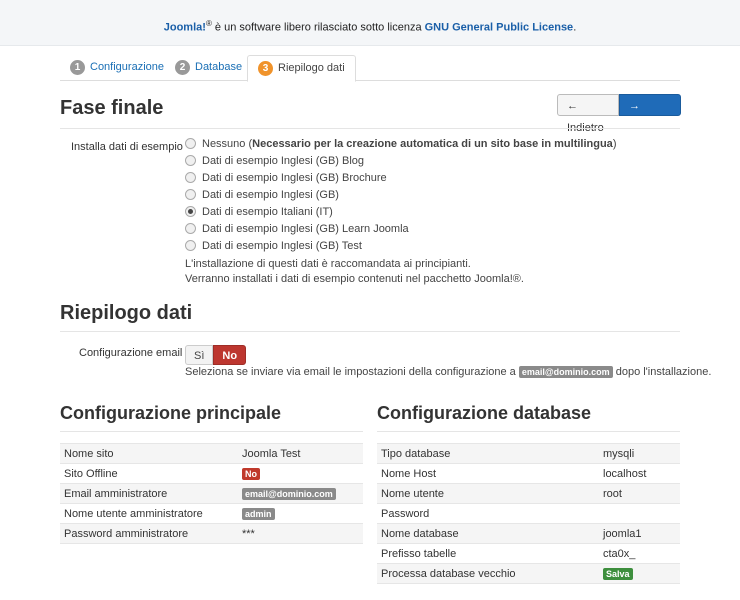 The image size is (740, 600). I want to click on tab-database: 2 Database, so click(208, 67).